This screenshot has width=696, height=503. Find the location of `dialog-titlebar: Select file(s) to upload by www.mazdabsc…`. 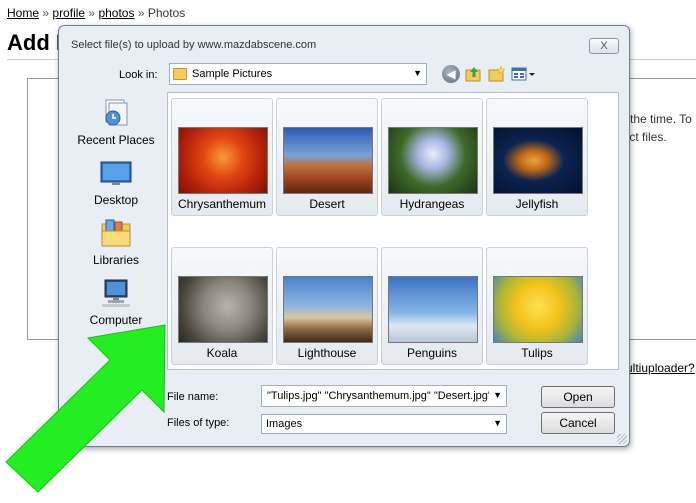

dialog-titlebar: Select file(s) to upload by www.mazdabsc… is located at coordinates (344, 44).